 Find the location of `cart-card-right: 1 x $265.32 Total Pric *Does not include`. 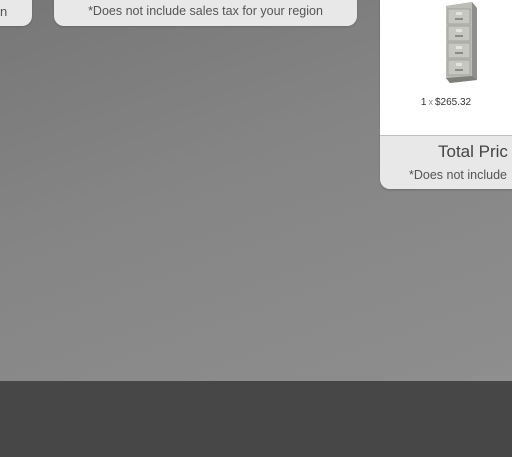

cart-card-right: 1 x $265.32 Total Pric *Does not include is located at coordinates (446, 94).